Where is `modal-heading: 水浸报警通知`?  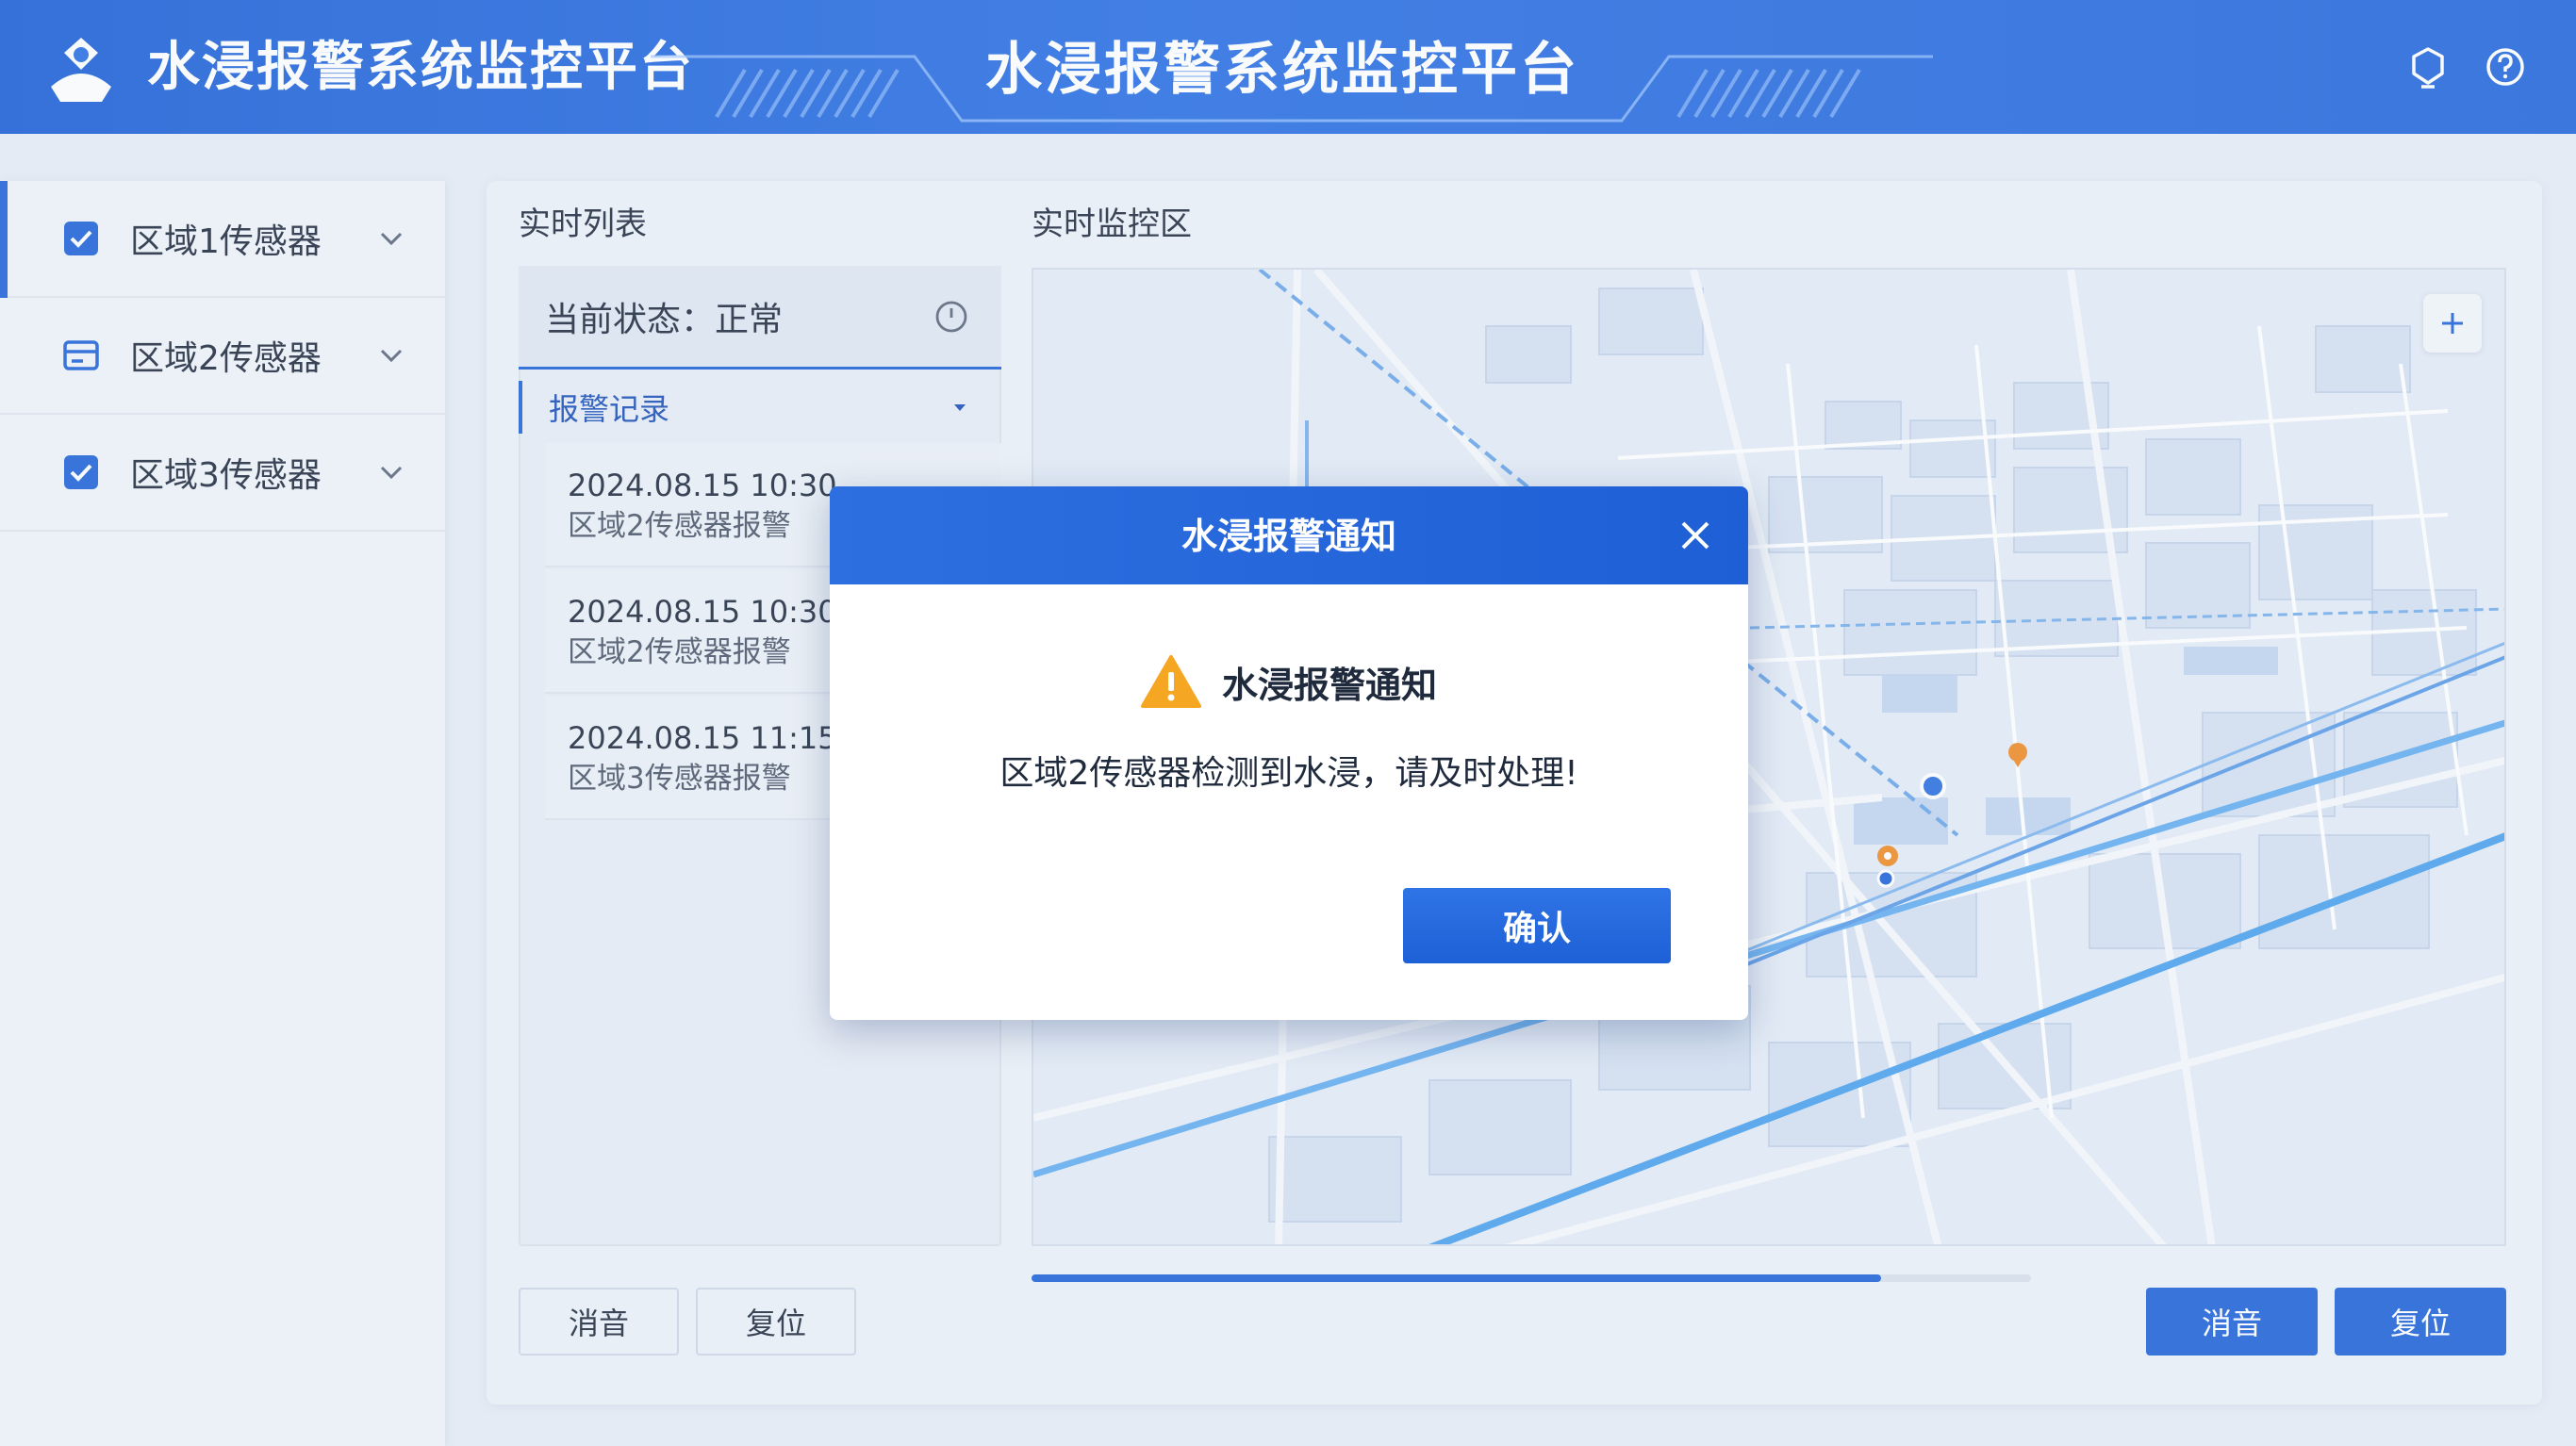 modal-heading: 水浸报警通知 is located at coordinates (1329, 685).